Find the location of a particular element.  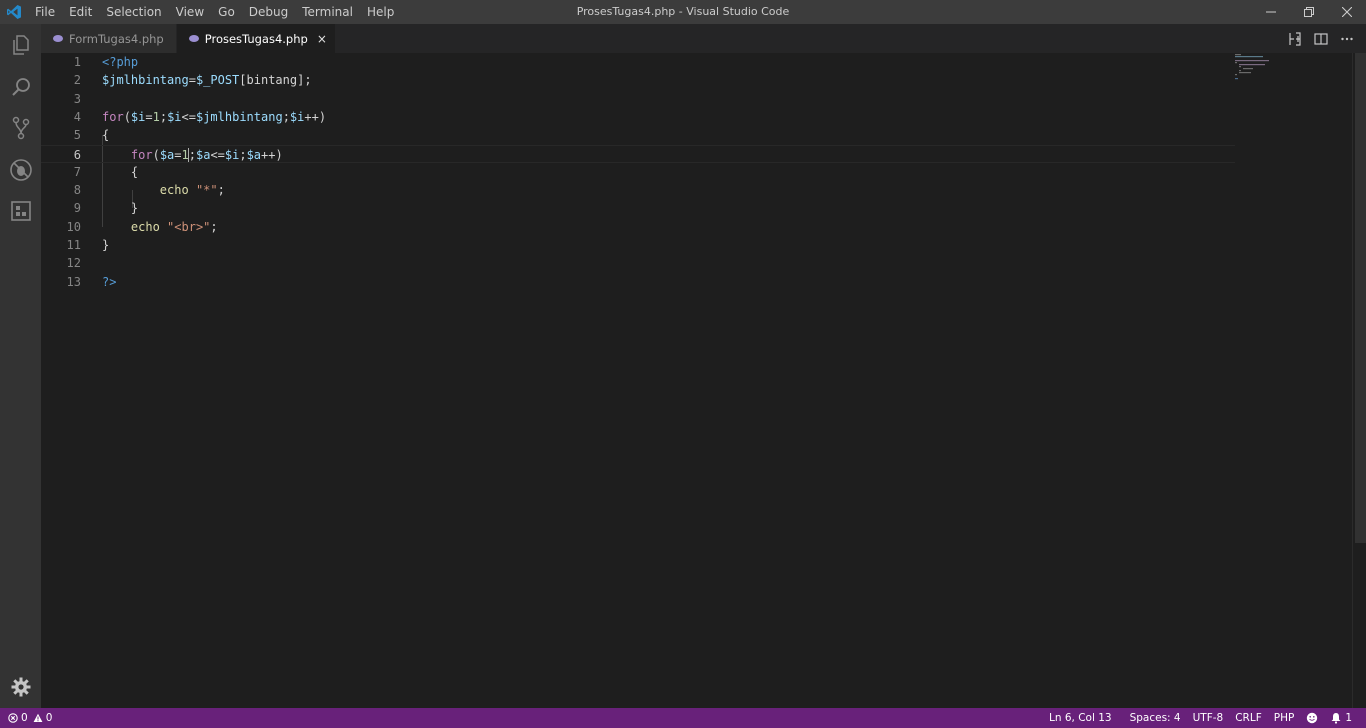

code-line-5: 5 { is located at coordinates (638, 135).